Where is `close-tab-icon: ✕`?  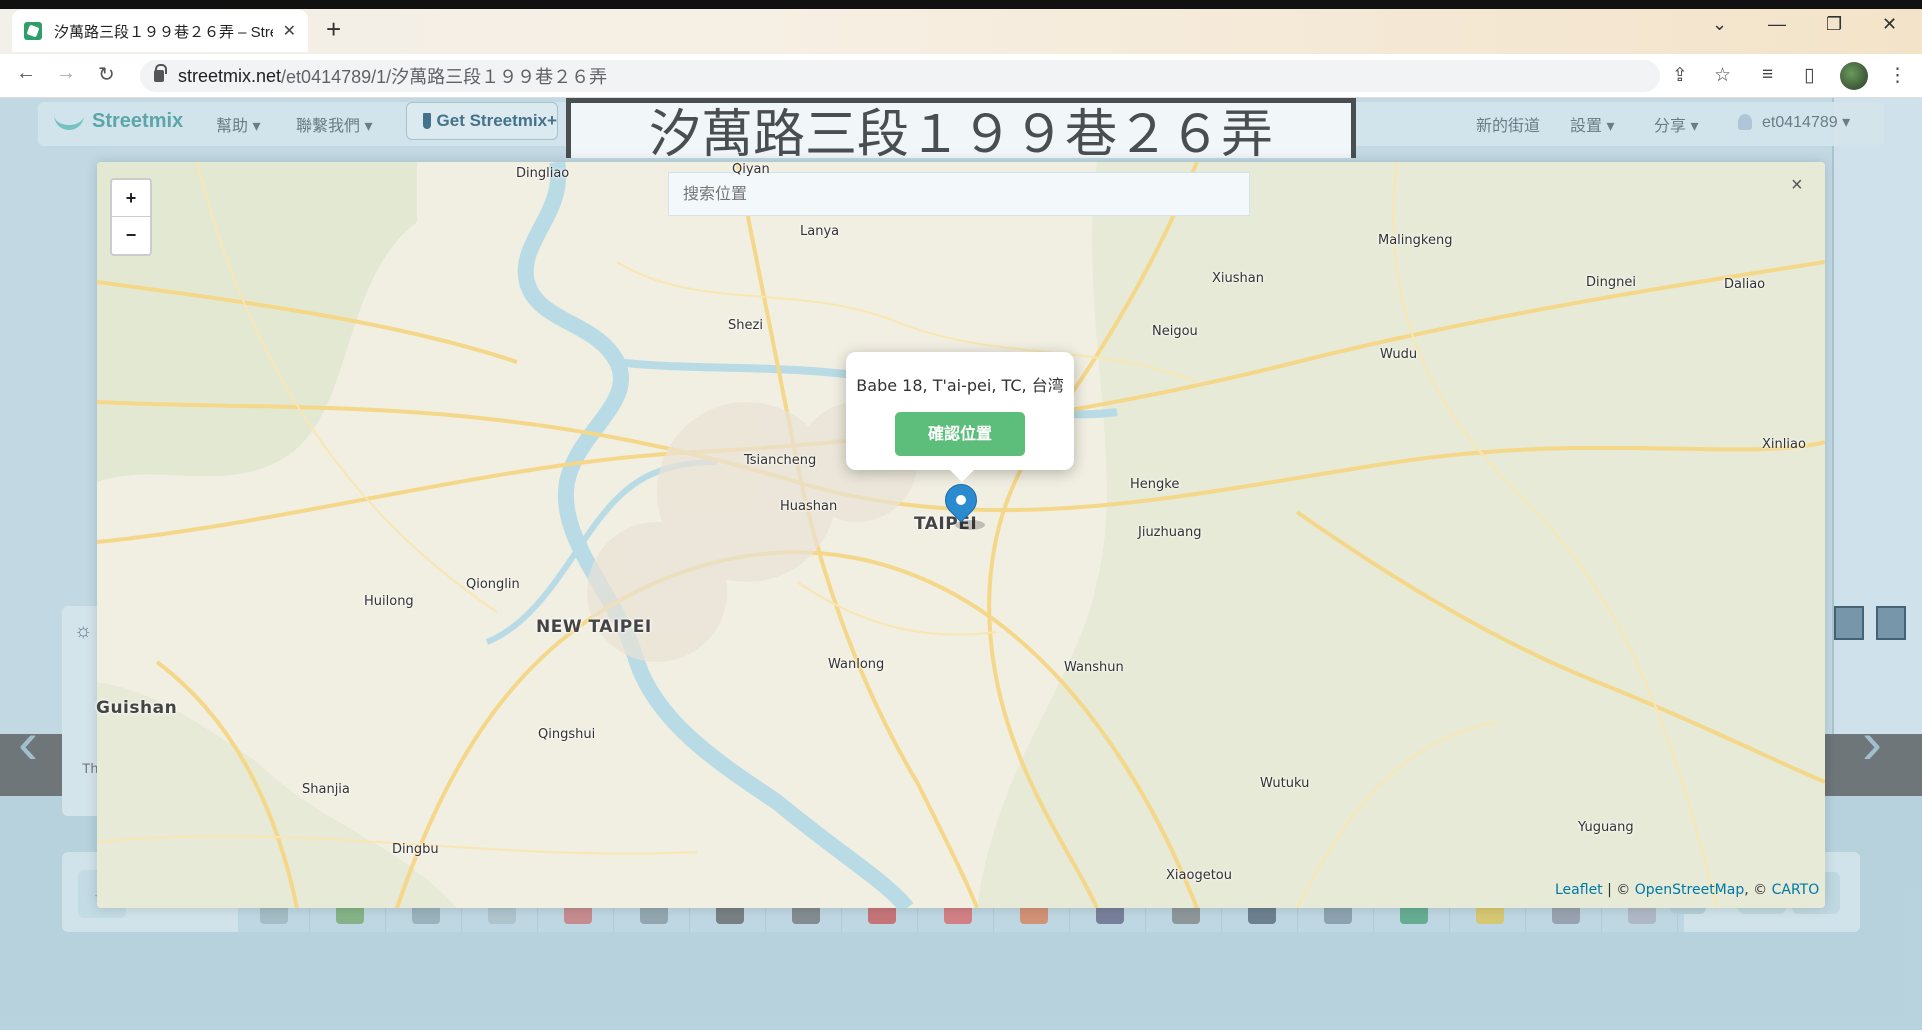 close-tab-icon: ✕ is located at coordinates (289, 31).